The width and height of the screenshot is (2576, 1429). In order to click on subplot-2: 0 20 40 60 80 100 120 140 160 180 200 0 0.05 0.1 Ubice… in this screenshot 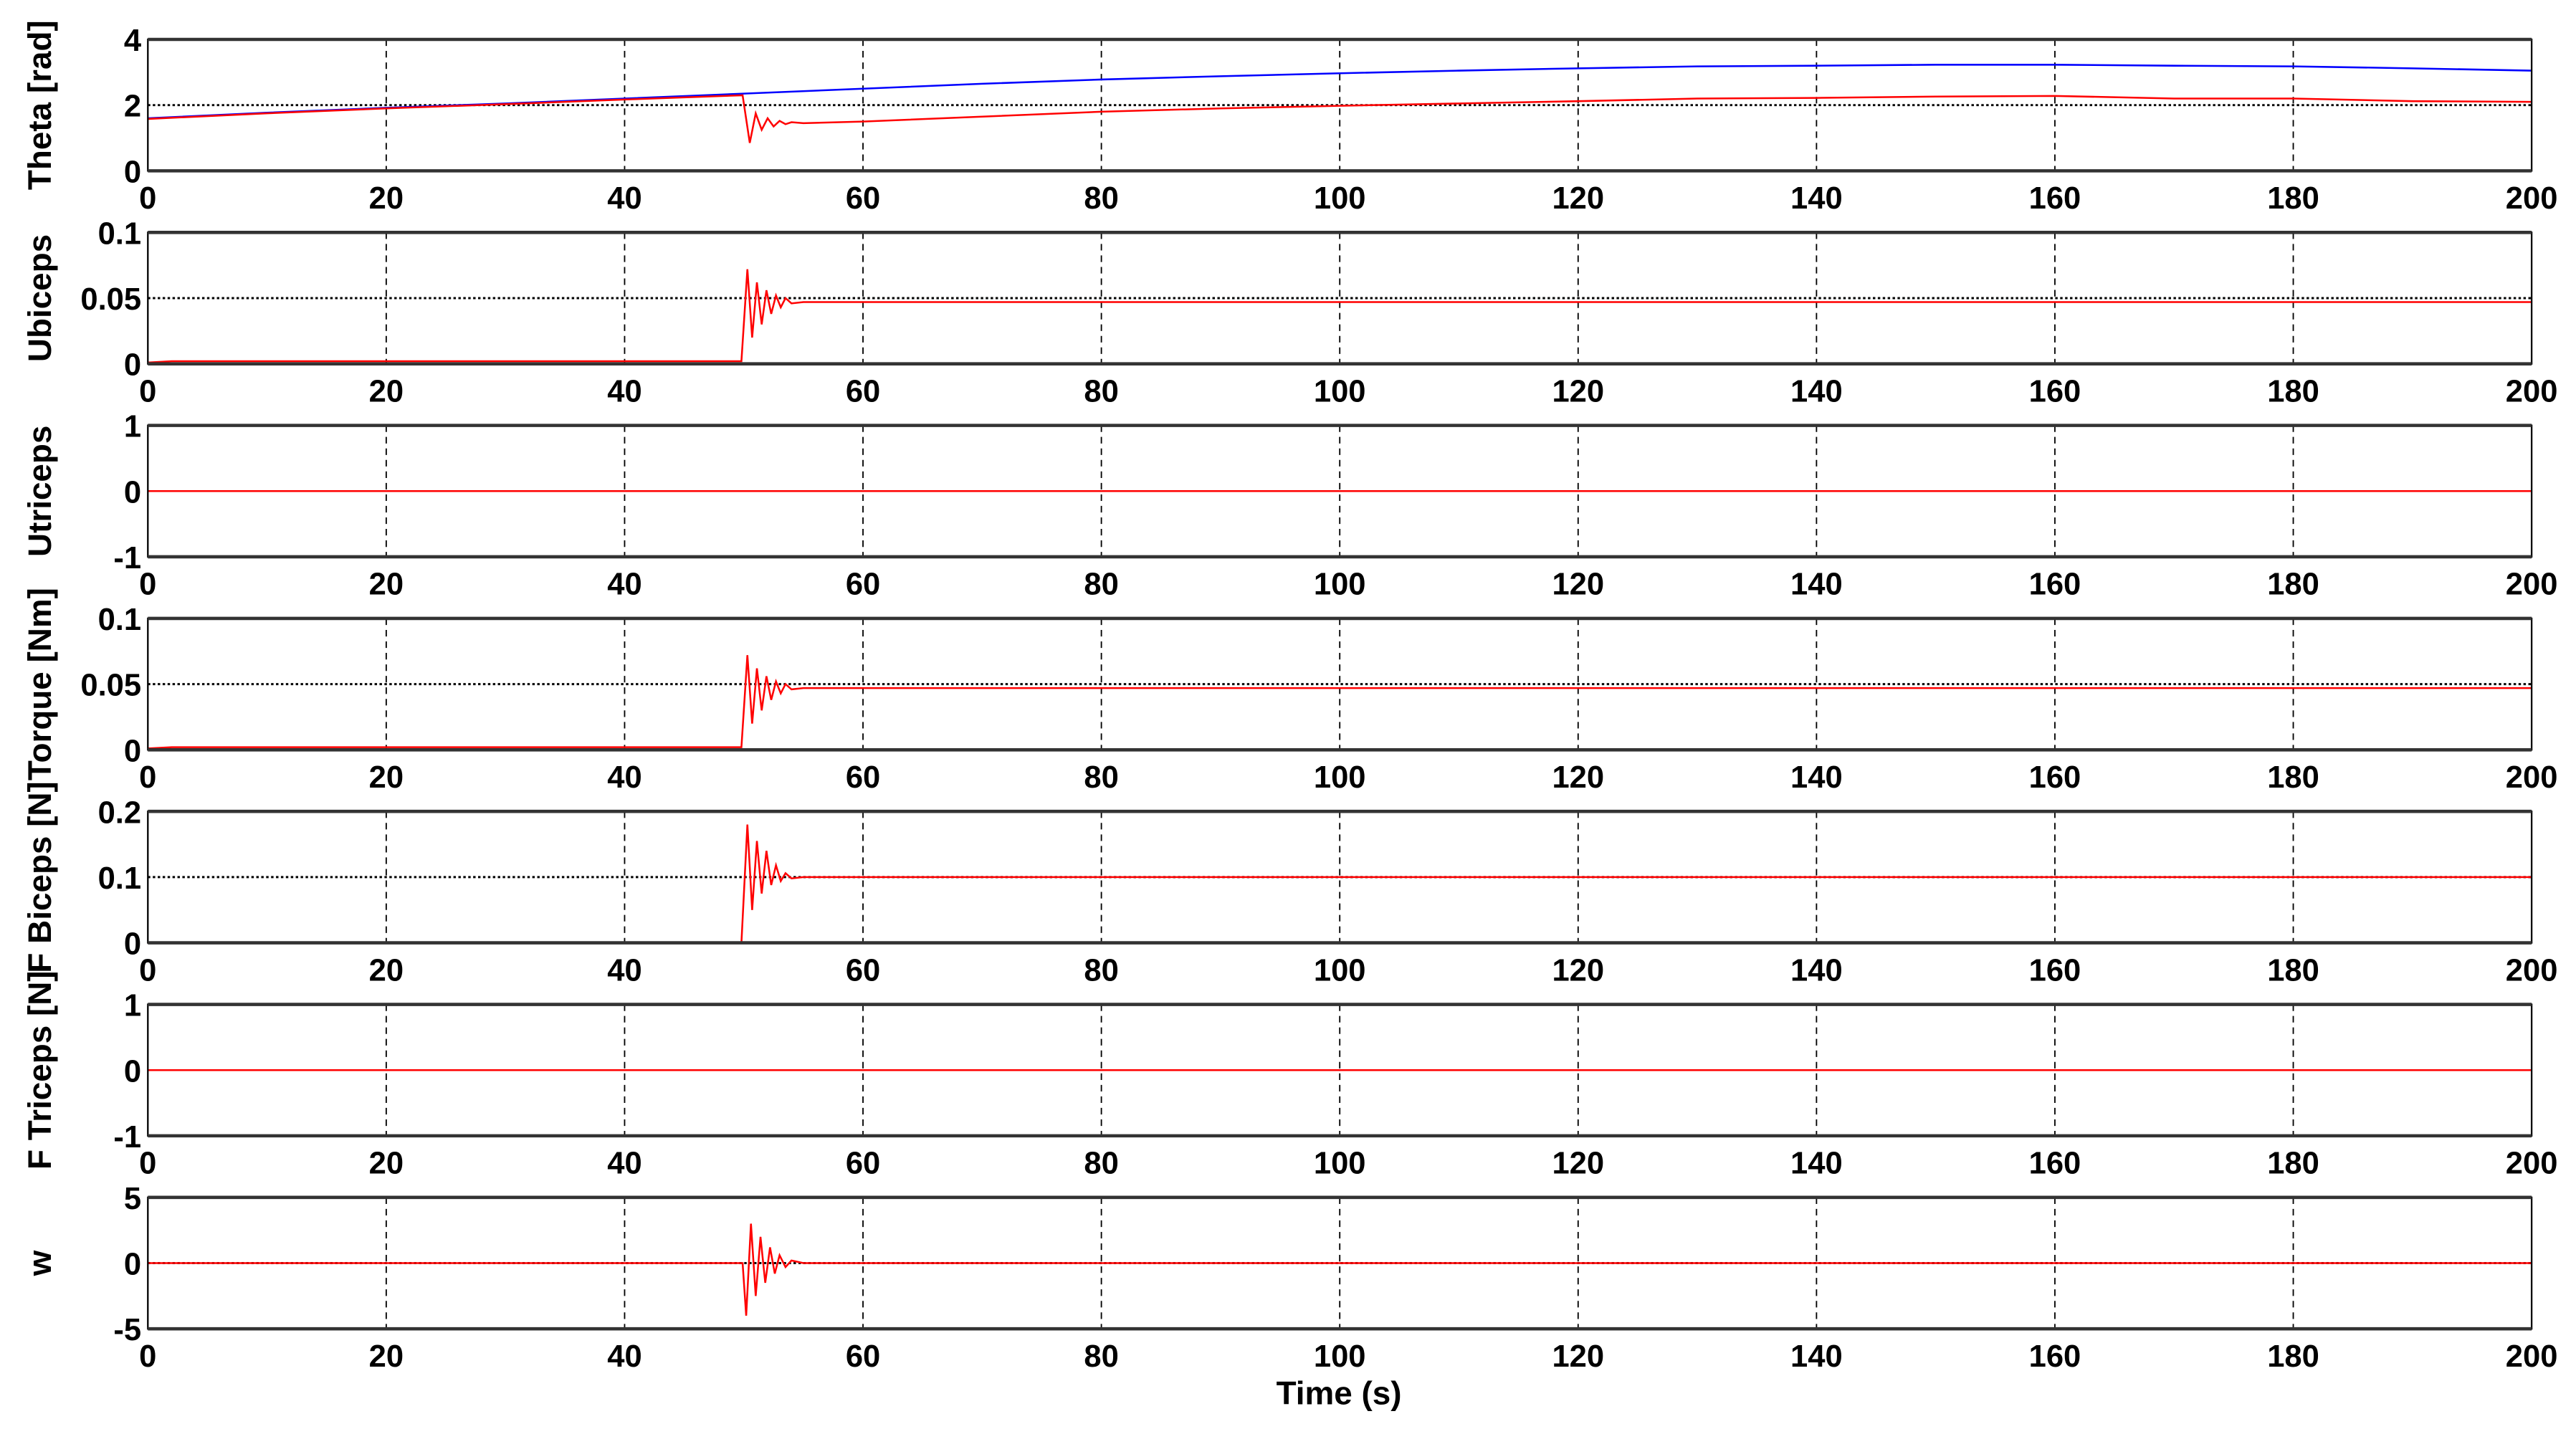, I will do `click(1289, 312)`.